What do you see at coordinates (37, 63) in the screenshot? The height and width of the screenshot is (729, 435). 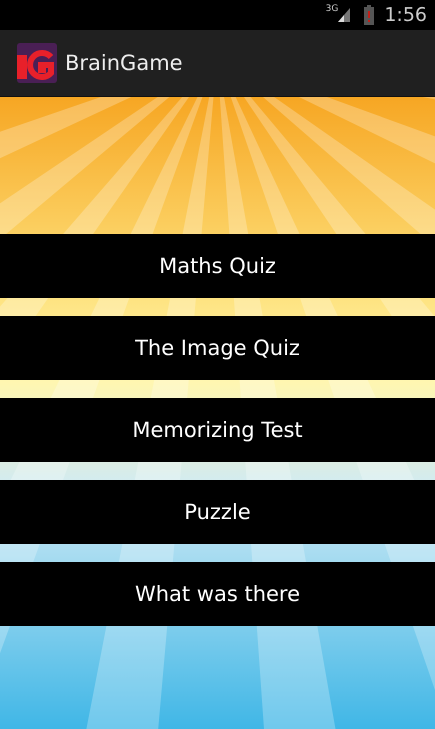 I see `app-logo-icon` at bounding box center [37, 63].